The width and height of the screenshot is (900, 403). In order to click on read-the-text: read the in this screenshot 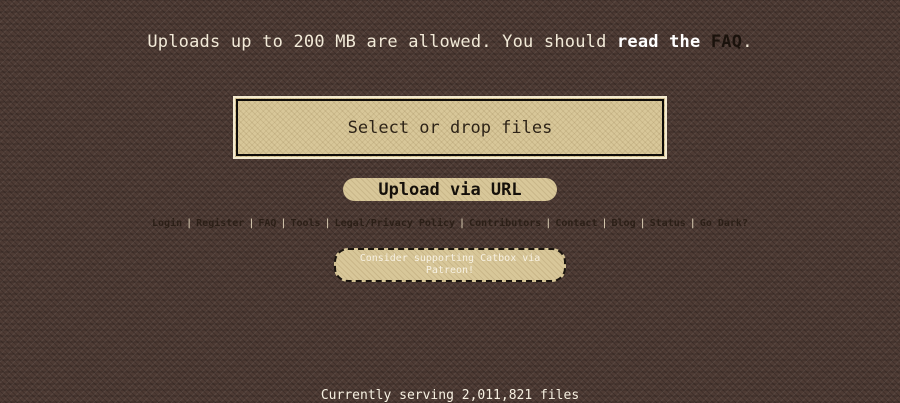, I will do `click(658, 42)`.